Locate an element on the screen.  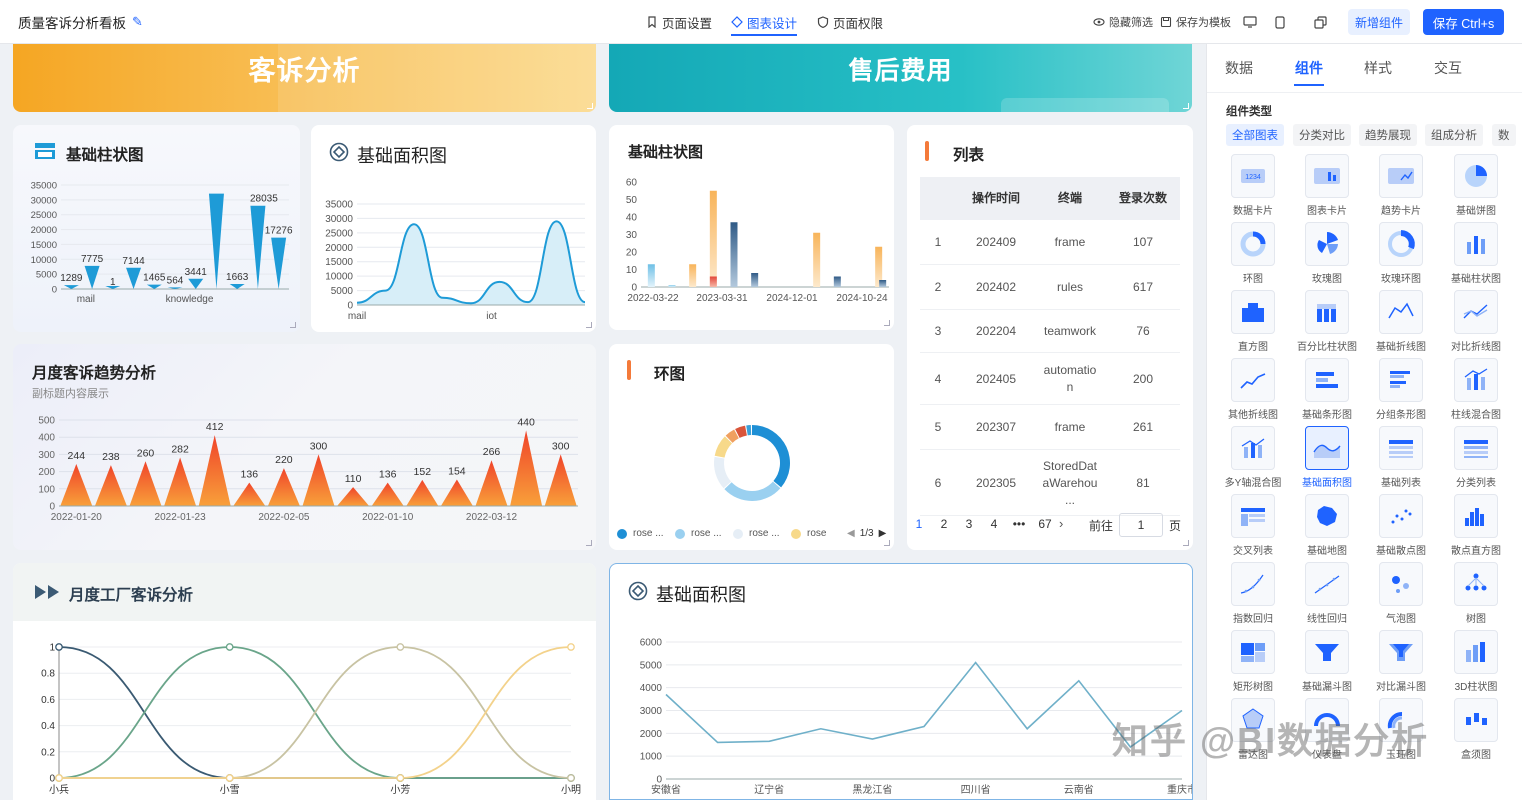
x-tick-label: 云南省 is located at coordinates (1079, 789).